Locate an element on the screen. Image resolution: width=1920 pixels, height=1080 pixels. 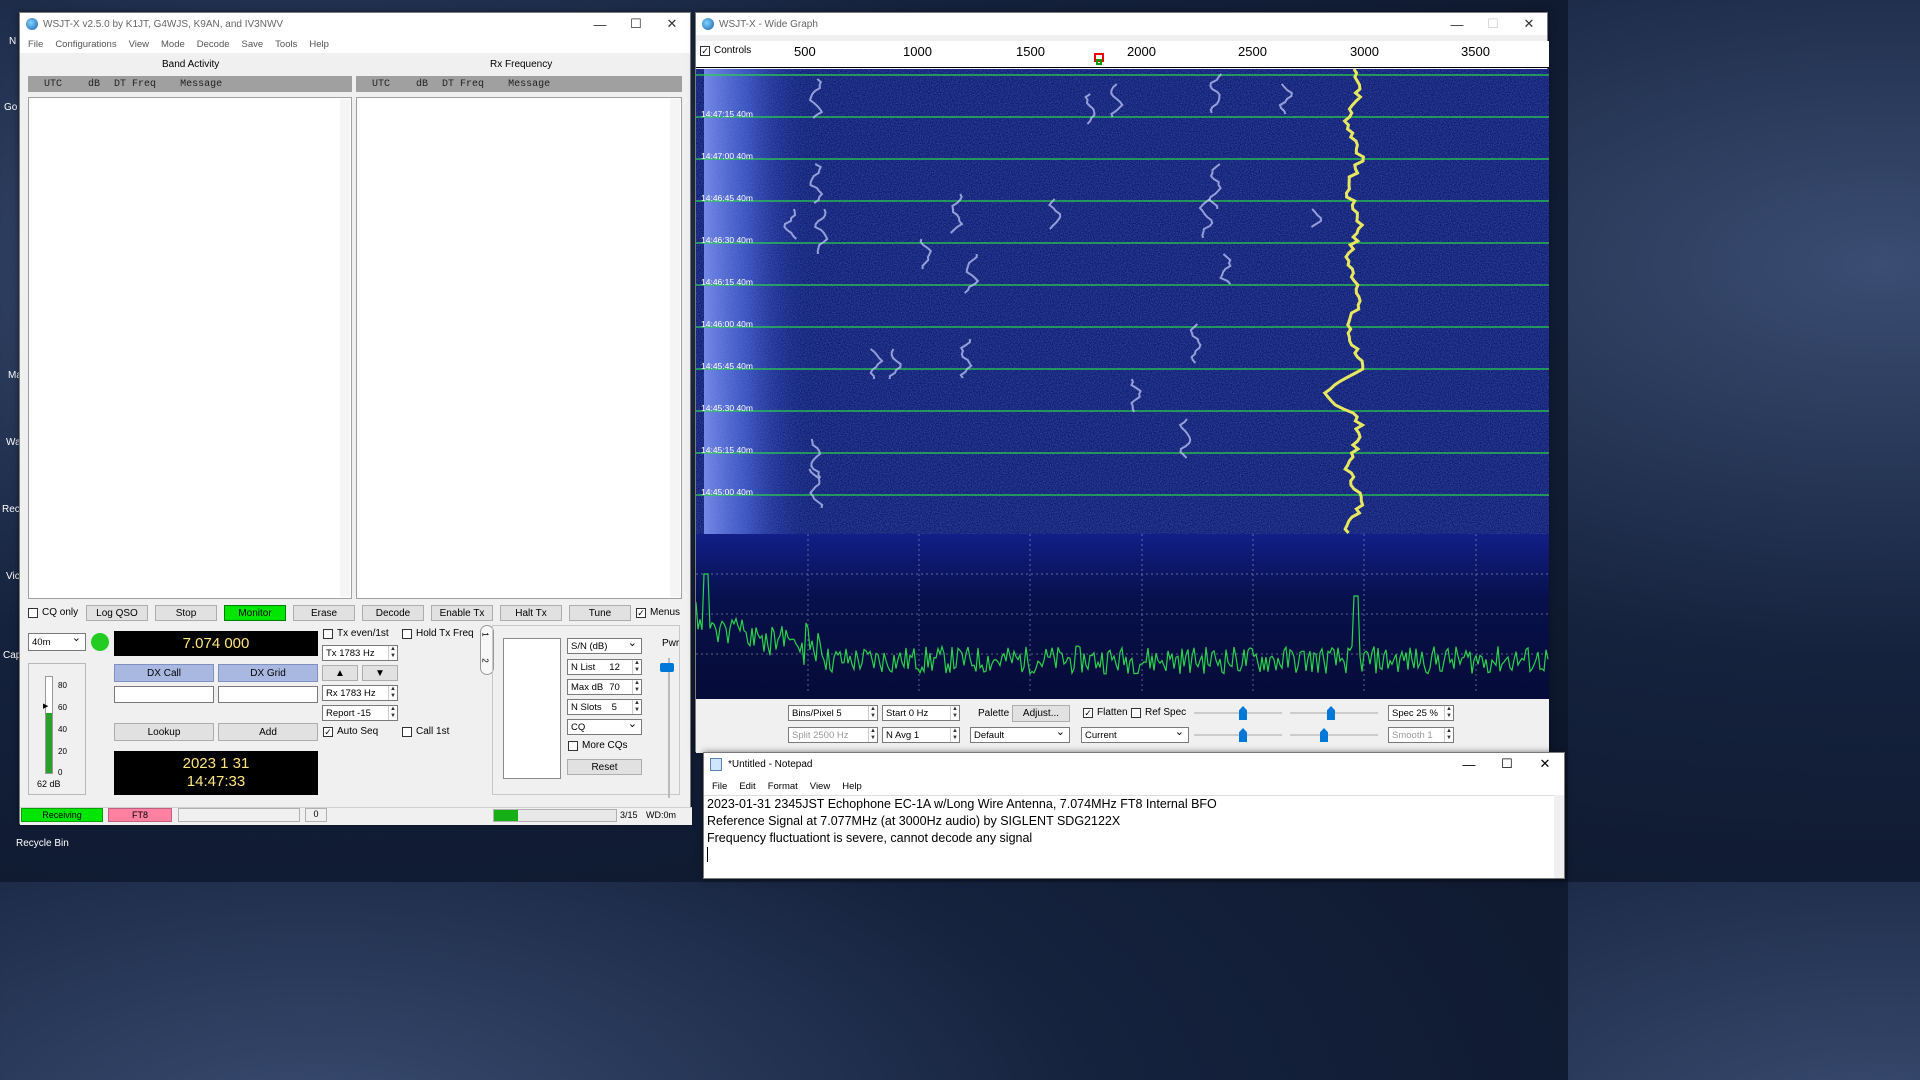
dial-frequency-display: 7.074 000 is located at coordinates (216, 643).